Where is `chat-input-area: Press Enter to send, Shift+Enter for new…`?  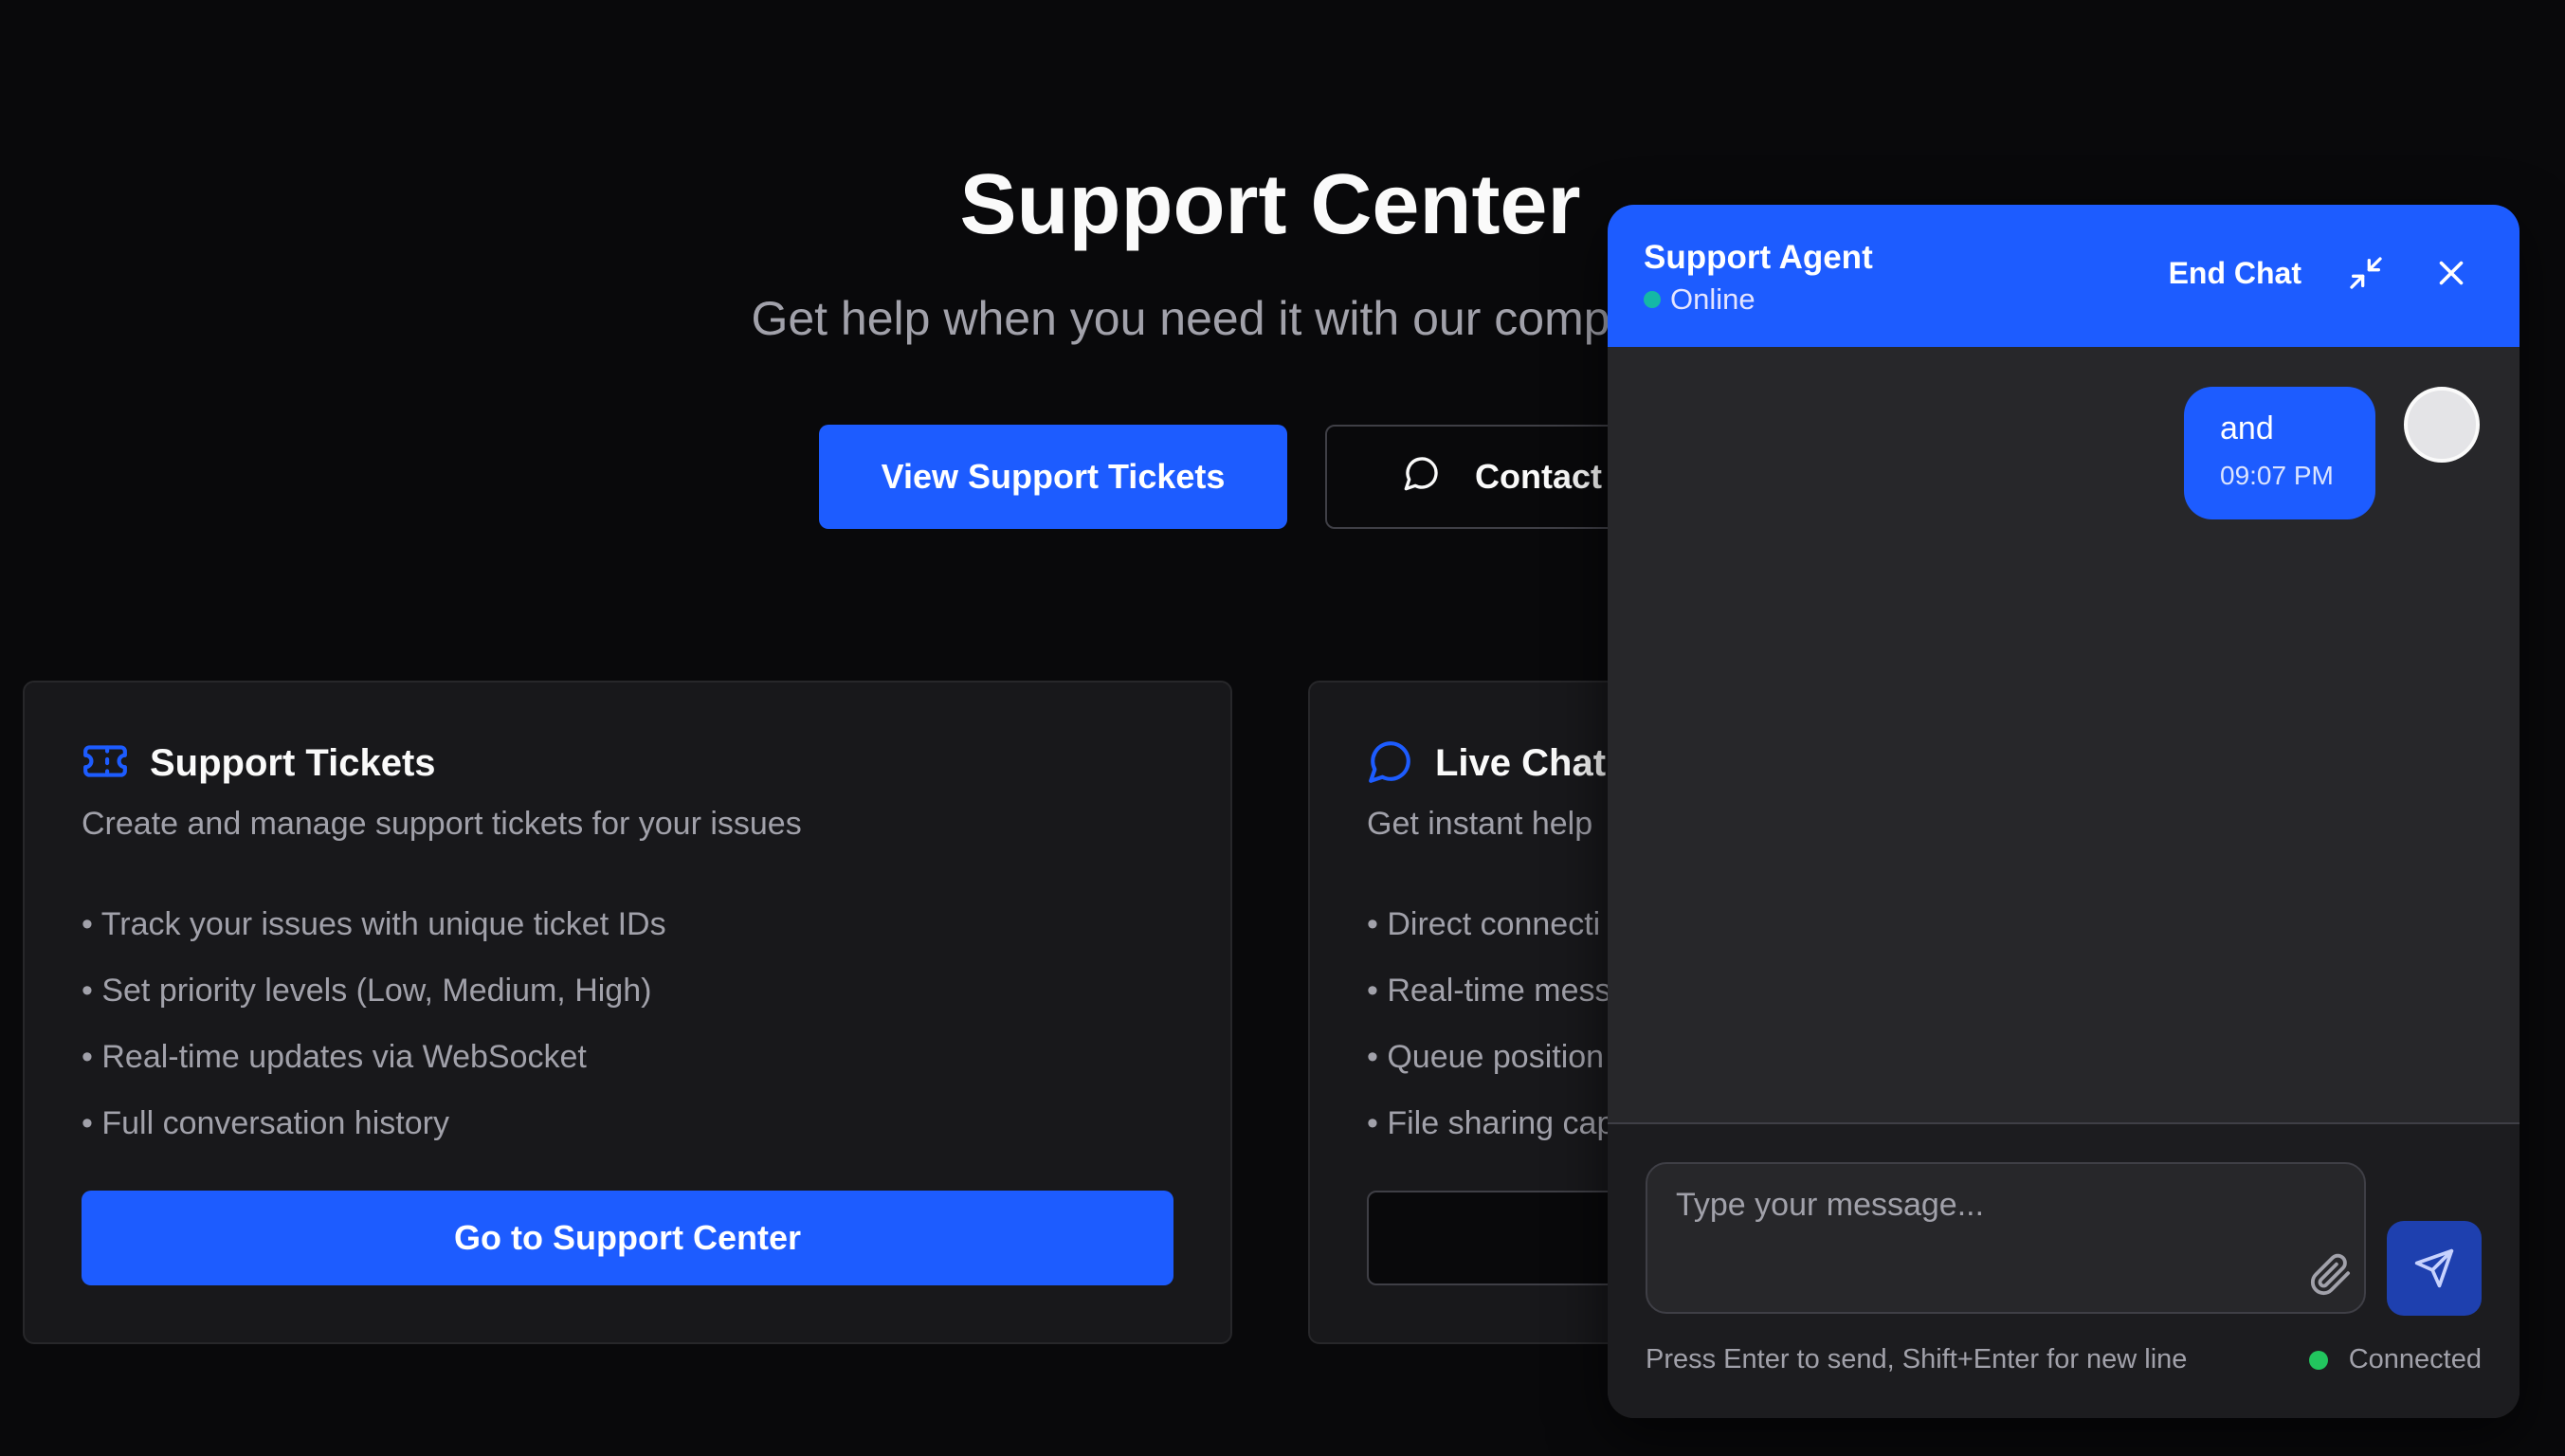 chat-input-area: Press Enter to send, Shift+Enter for new… is located at coordinates (2064, 1270).